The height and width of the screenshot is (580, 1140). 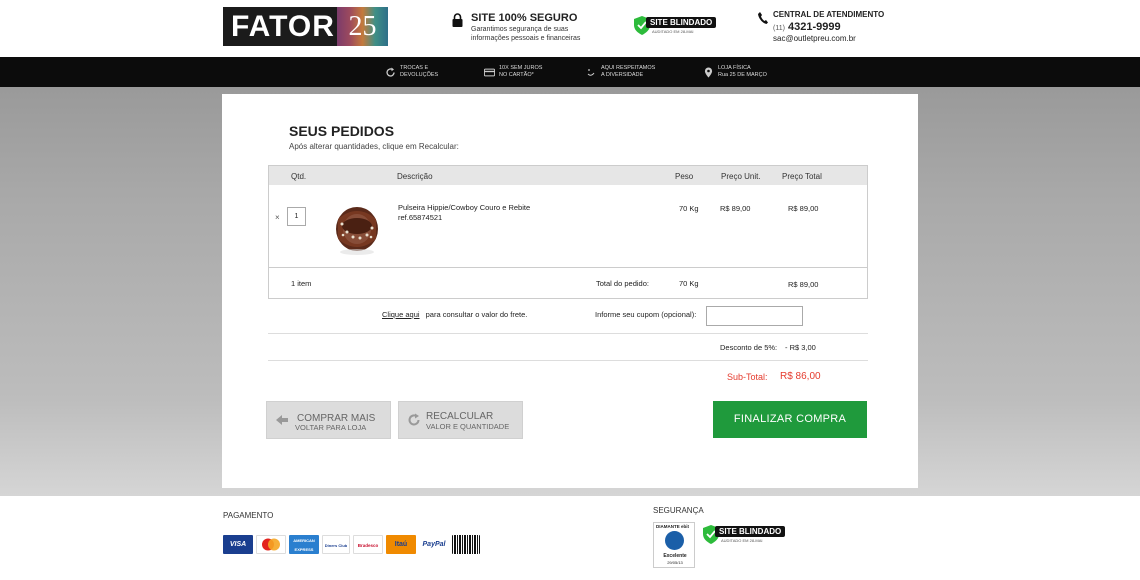 What do you see at coordinates (419, 71) in the screenshot?
I see `nav-label: TROCAS E DEVOLUÇÕES` at bounding box center [419, 71].